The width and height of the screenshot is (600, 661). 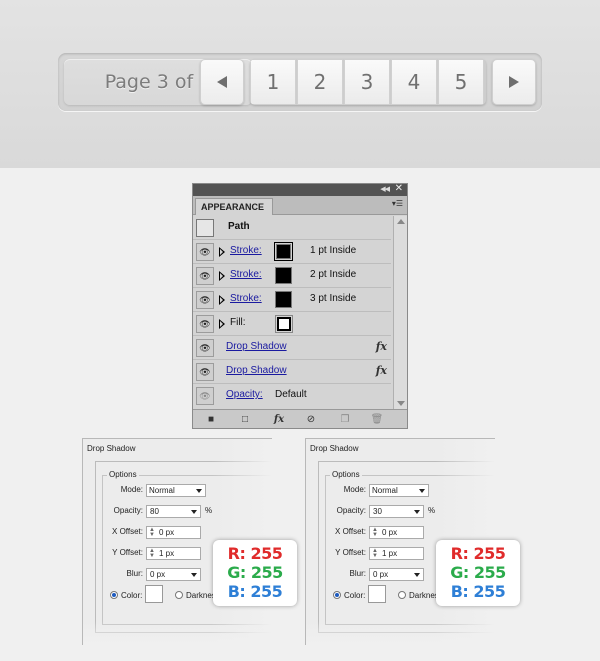 I want to click on page-number-group: 1 2 3 4 5, so click(x=368, y=82).